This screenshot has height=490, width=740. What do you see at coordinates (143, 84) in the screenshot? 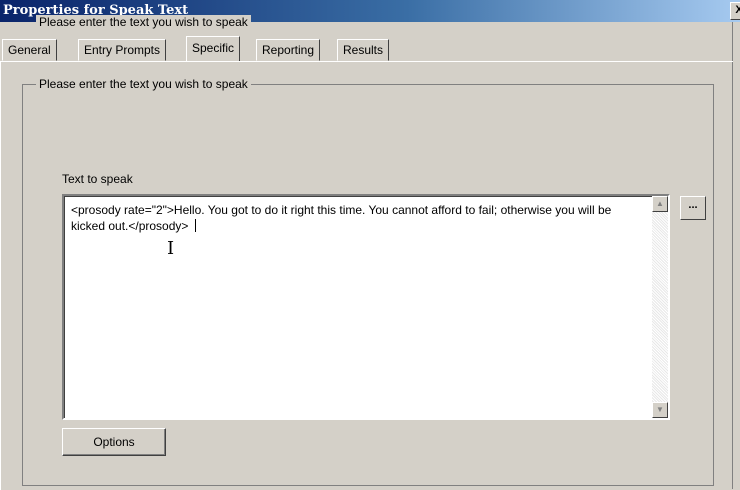
I see `group-legend-label: Please enter the text you wish to speak` at bounding box center [143, 84].